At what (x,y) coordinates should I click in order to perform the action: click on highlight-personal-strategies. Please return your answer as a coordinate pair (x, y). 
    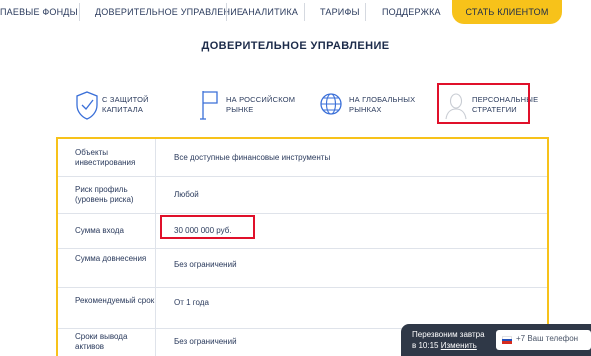
    Looking at the image, I should click on (483, 103).